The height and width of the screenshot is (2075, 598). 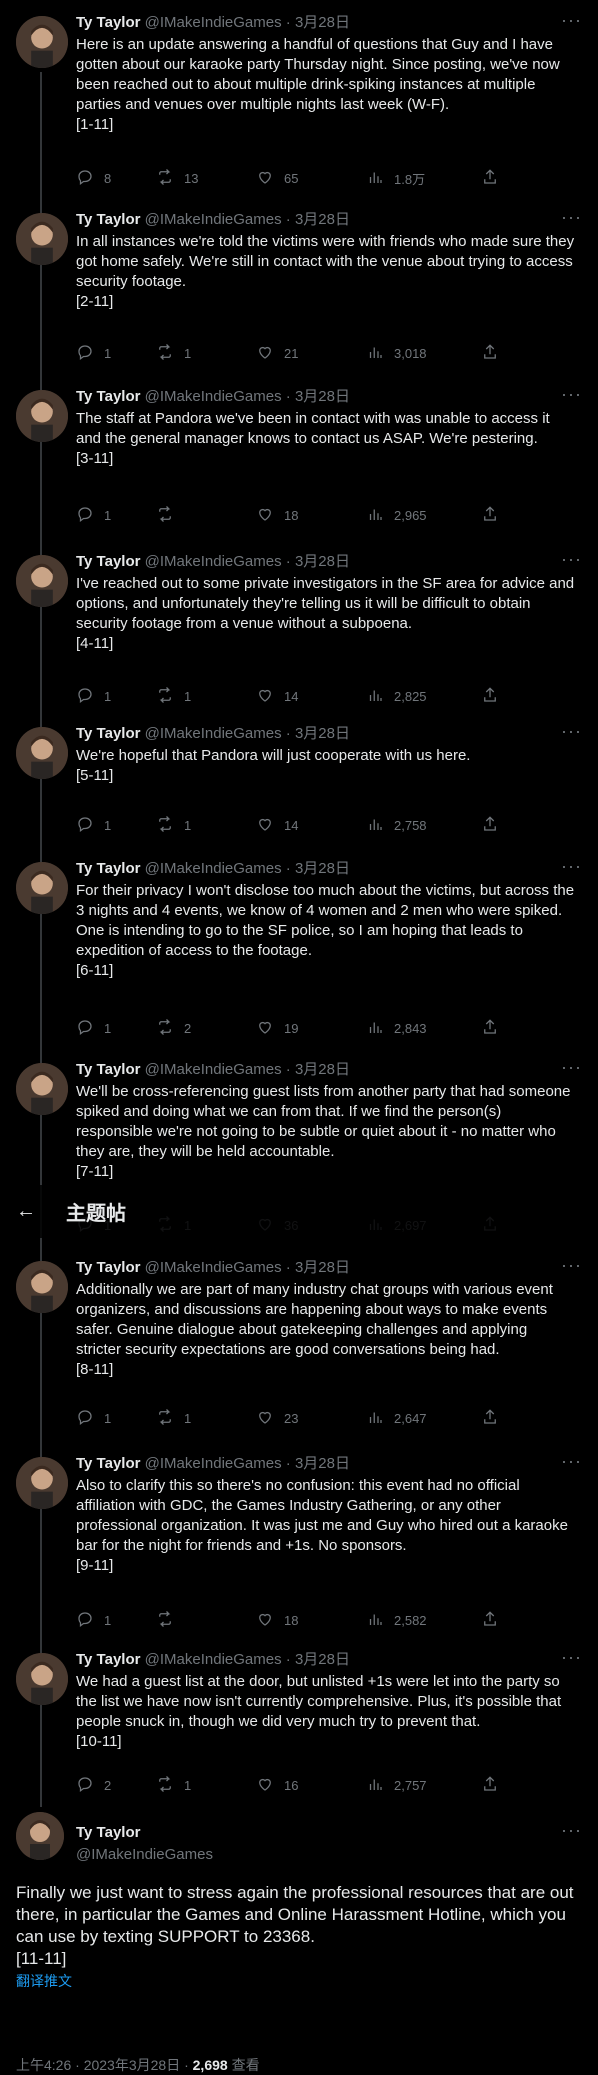 What do you see at coordinates (396, 1418) in the screenshot?
I see `views-button: 2,647` at bounding box center [396, 1418].